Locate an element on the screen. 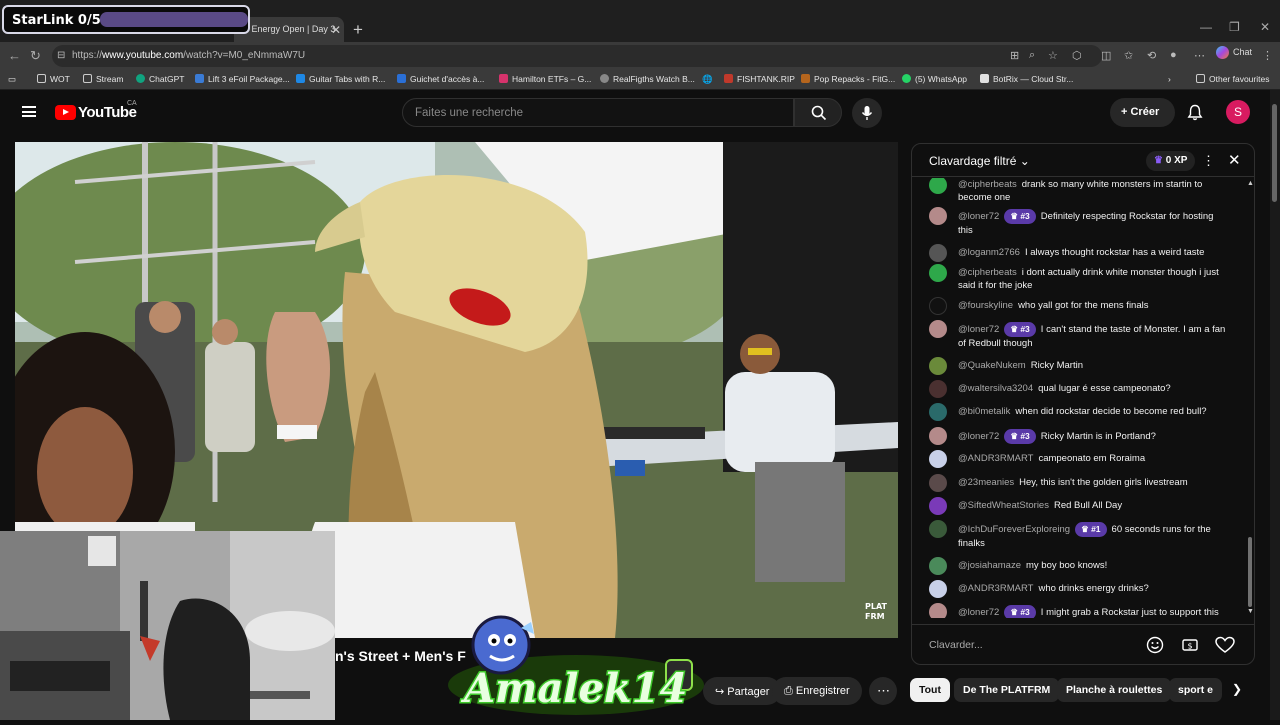  youtube-logo-icon is located at coordinates (65, 112).